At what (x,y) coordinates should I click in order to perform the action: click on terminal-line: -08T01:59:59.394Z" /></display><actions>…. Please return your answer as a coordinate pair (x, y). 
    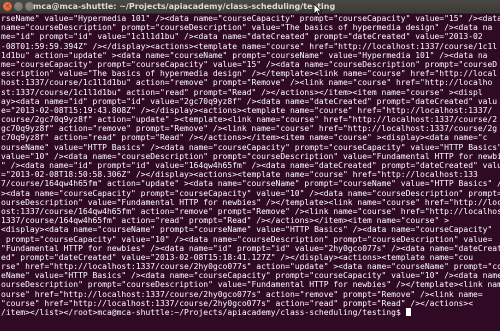
    Looking at the image, I should click on (249, 46).